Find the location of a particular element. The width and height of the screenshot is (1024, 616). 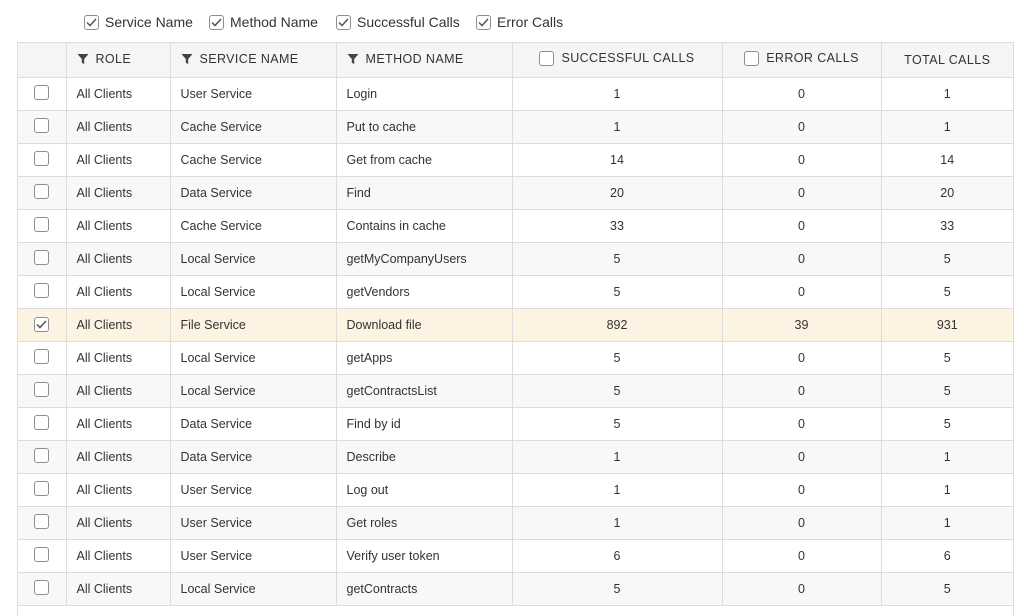

successful-calls-header-checkbox is located at coordinates (547, 58).